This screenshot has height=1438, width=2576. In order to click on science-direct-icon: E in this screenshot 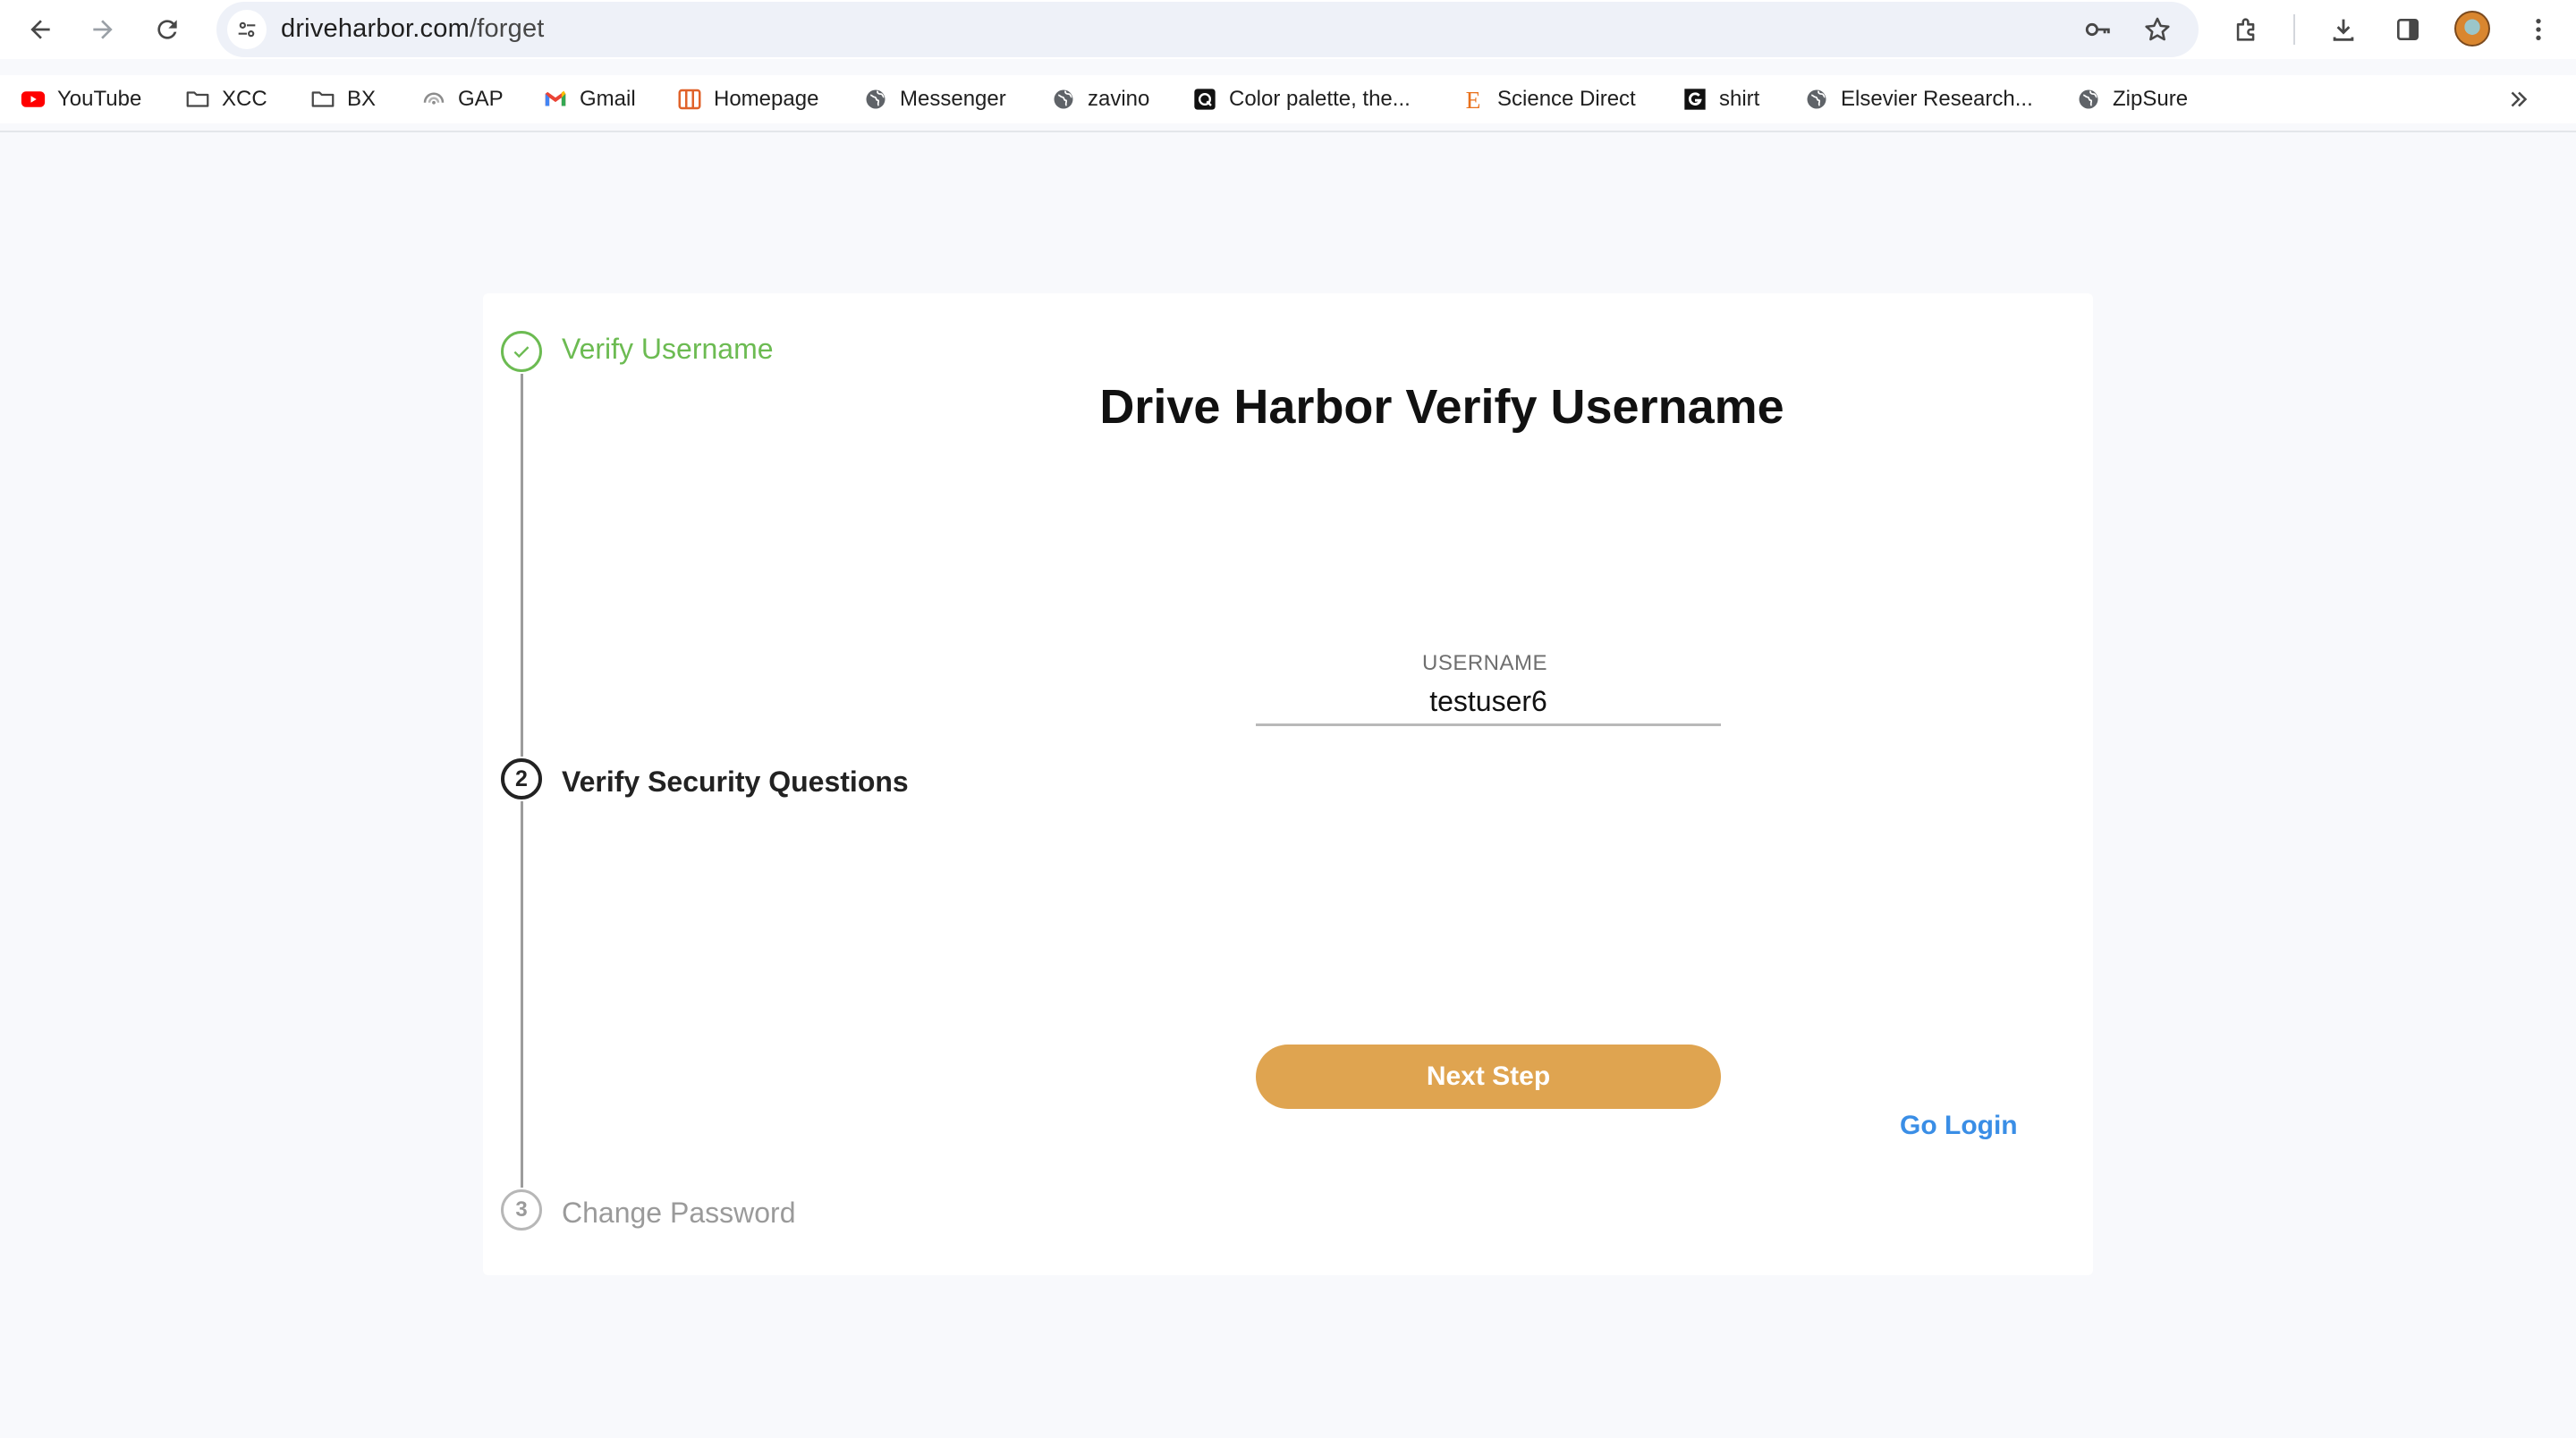, I will do `click(1473, 99)`.